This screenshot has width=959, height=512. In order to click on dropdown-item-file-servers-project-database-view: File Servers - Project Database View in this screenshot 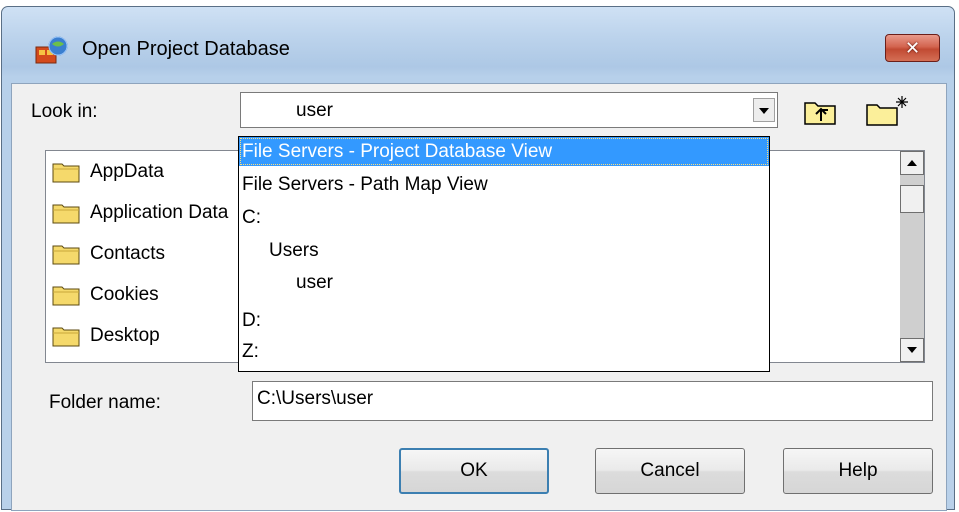, I will do `click(504, 151)`.